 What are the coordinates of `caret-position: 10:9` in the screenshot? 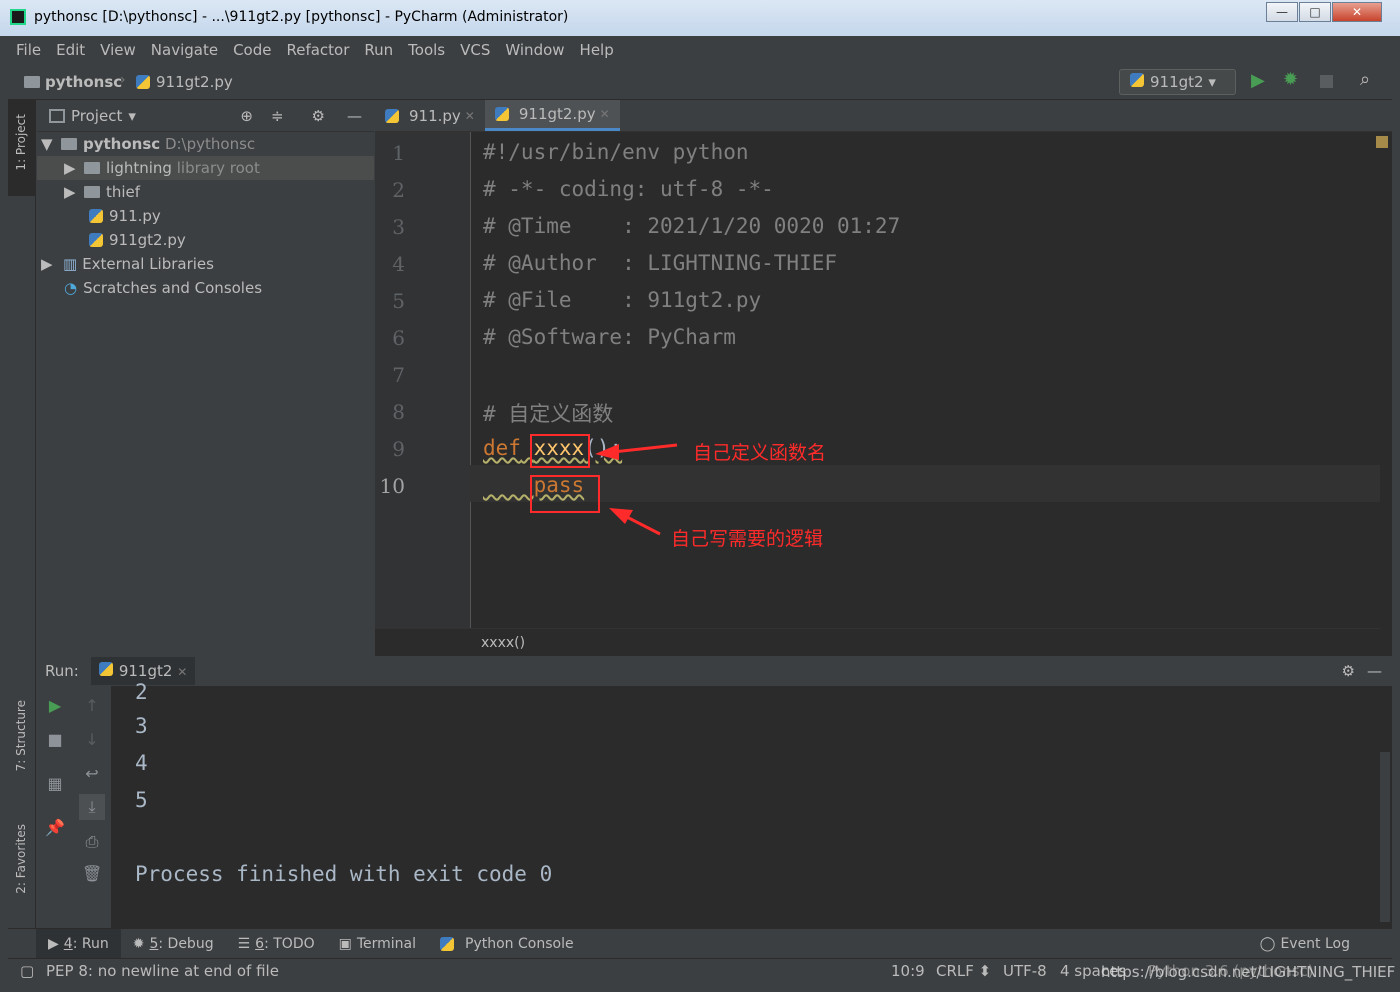 It's located at (908, 971).